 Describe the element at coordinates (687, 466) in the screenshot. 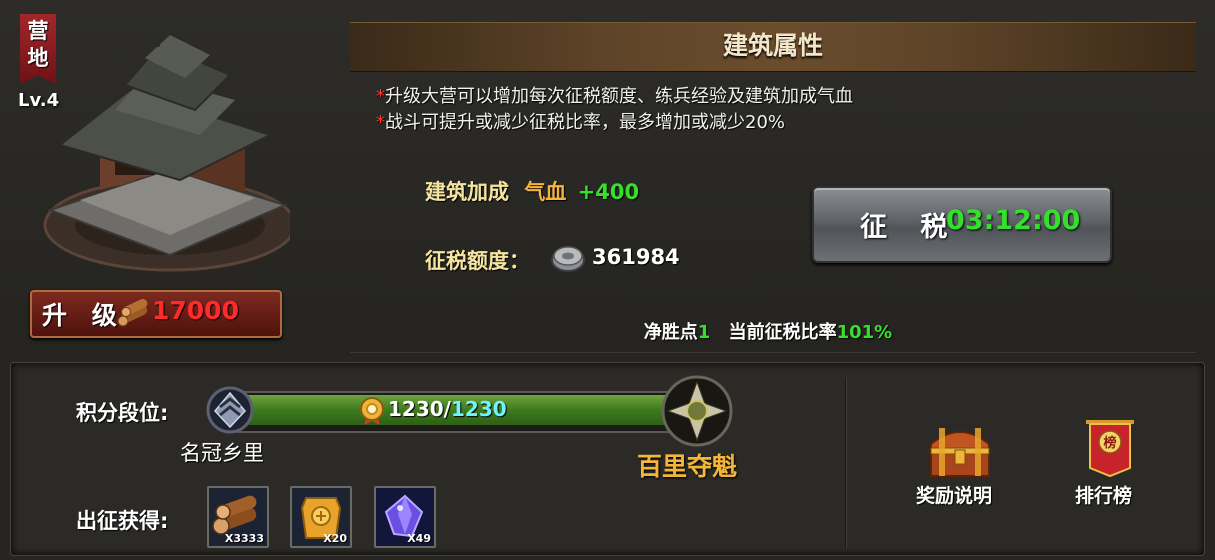

I see `next-rank-name: 百里夺魁` at that location.